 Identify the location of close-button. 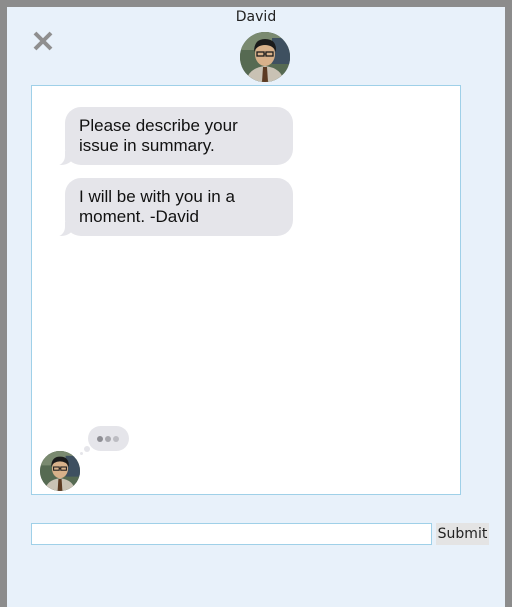
(43, 41).